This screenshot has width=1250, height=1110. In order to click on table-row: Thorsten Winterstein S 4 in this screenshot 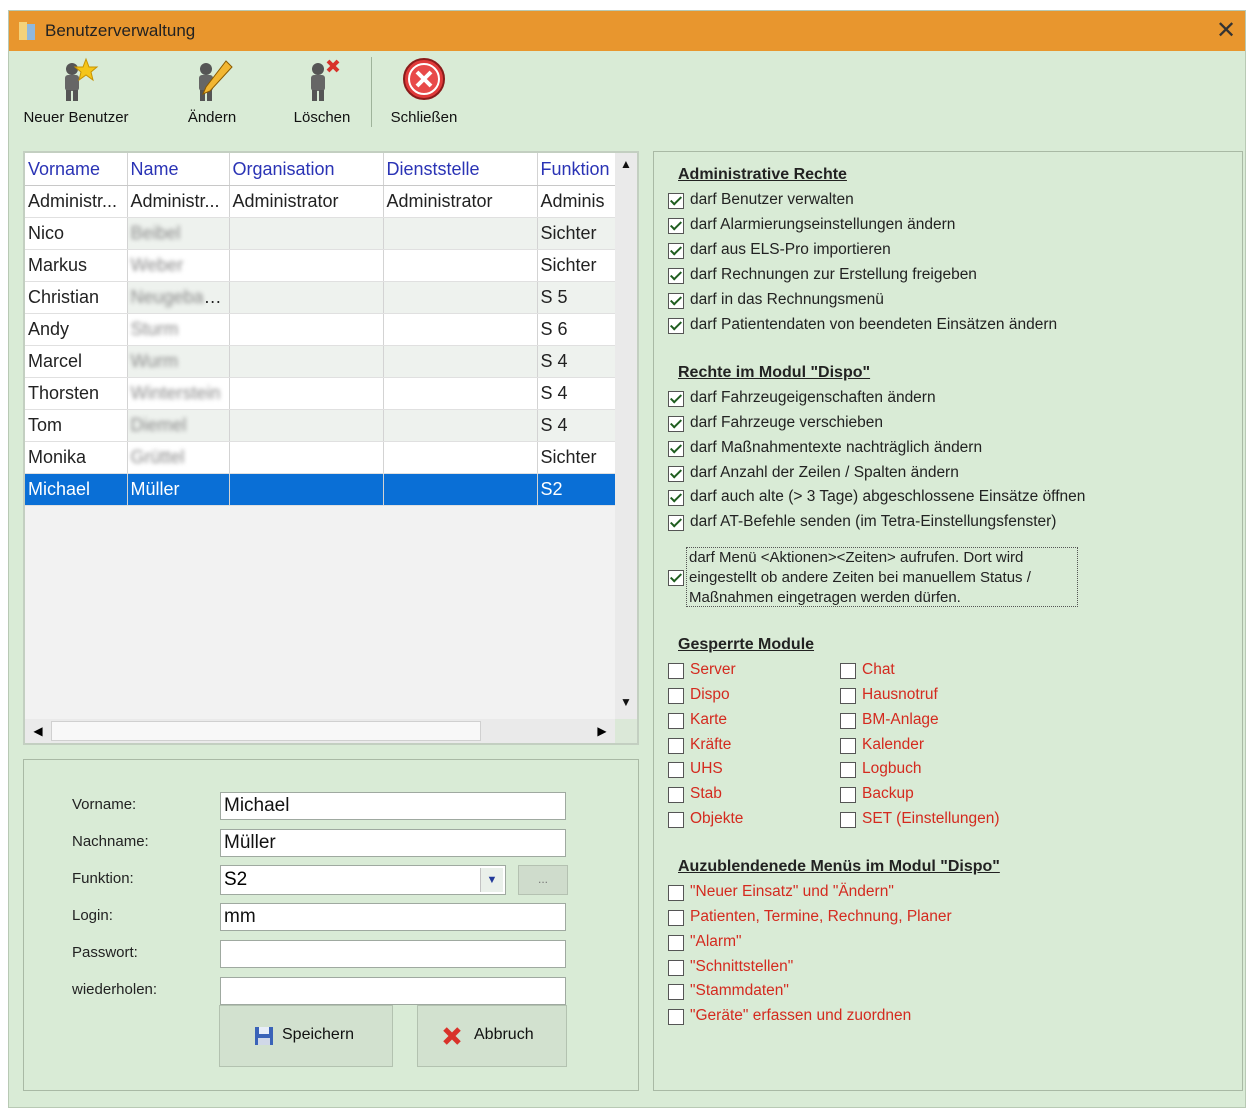, I will do `click(320, 393)`.